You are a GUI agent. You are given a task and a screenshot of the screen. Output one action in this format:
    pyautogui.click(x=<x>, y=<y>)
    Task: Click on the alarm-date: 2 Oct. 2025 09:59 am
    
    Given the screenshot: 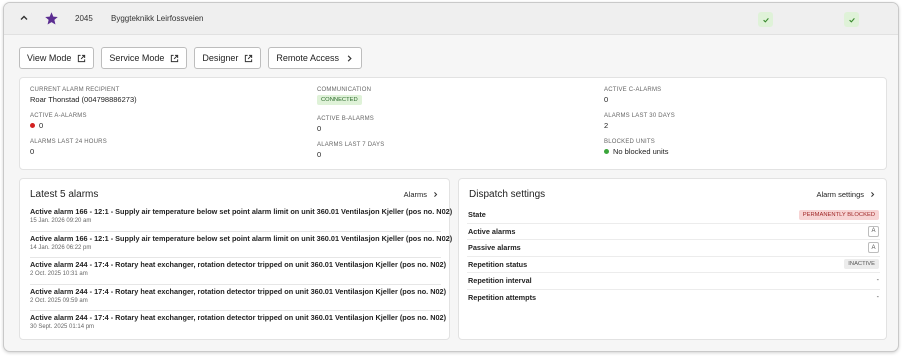 What is the action you would take?
    pyautogui.click(x=59, y=300)
    